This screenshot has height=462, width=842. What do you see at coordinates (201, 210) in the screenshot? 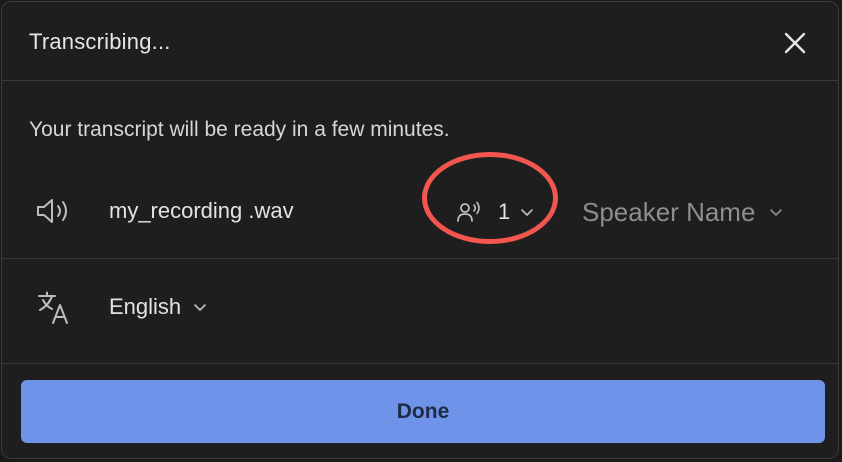
I see `file-name: my_recording .wav` at bounding box center [201, 210].